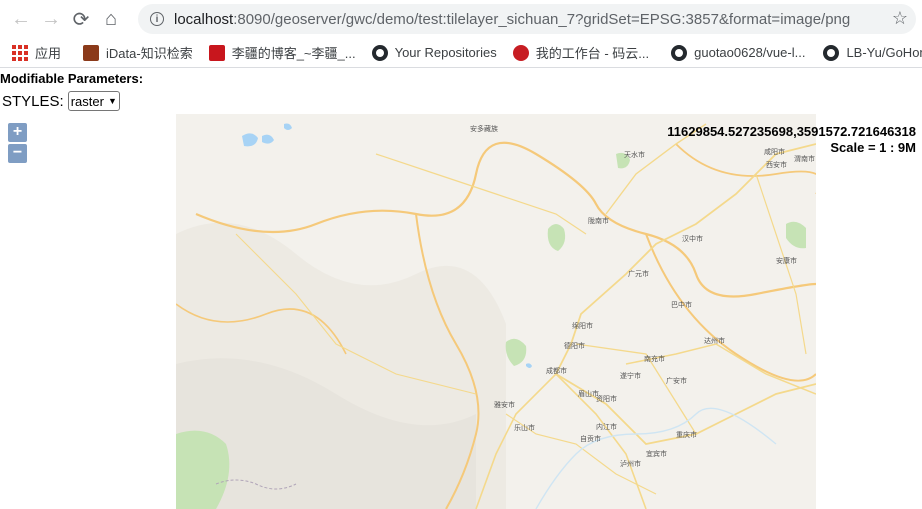 The height and width of the screenshot is (509, 922). What do you see at coordinates (590, 439) in the screenshot?
I see `city-label: 自贡市` at bounding box center [590, 439].